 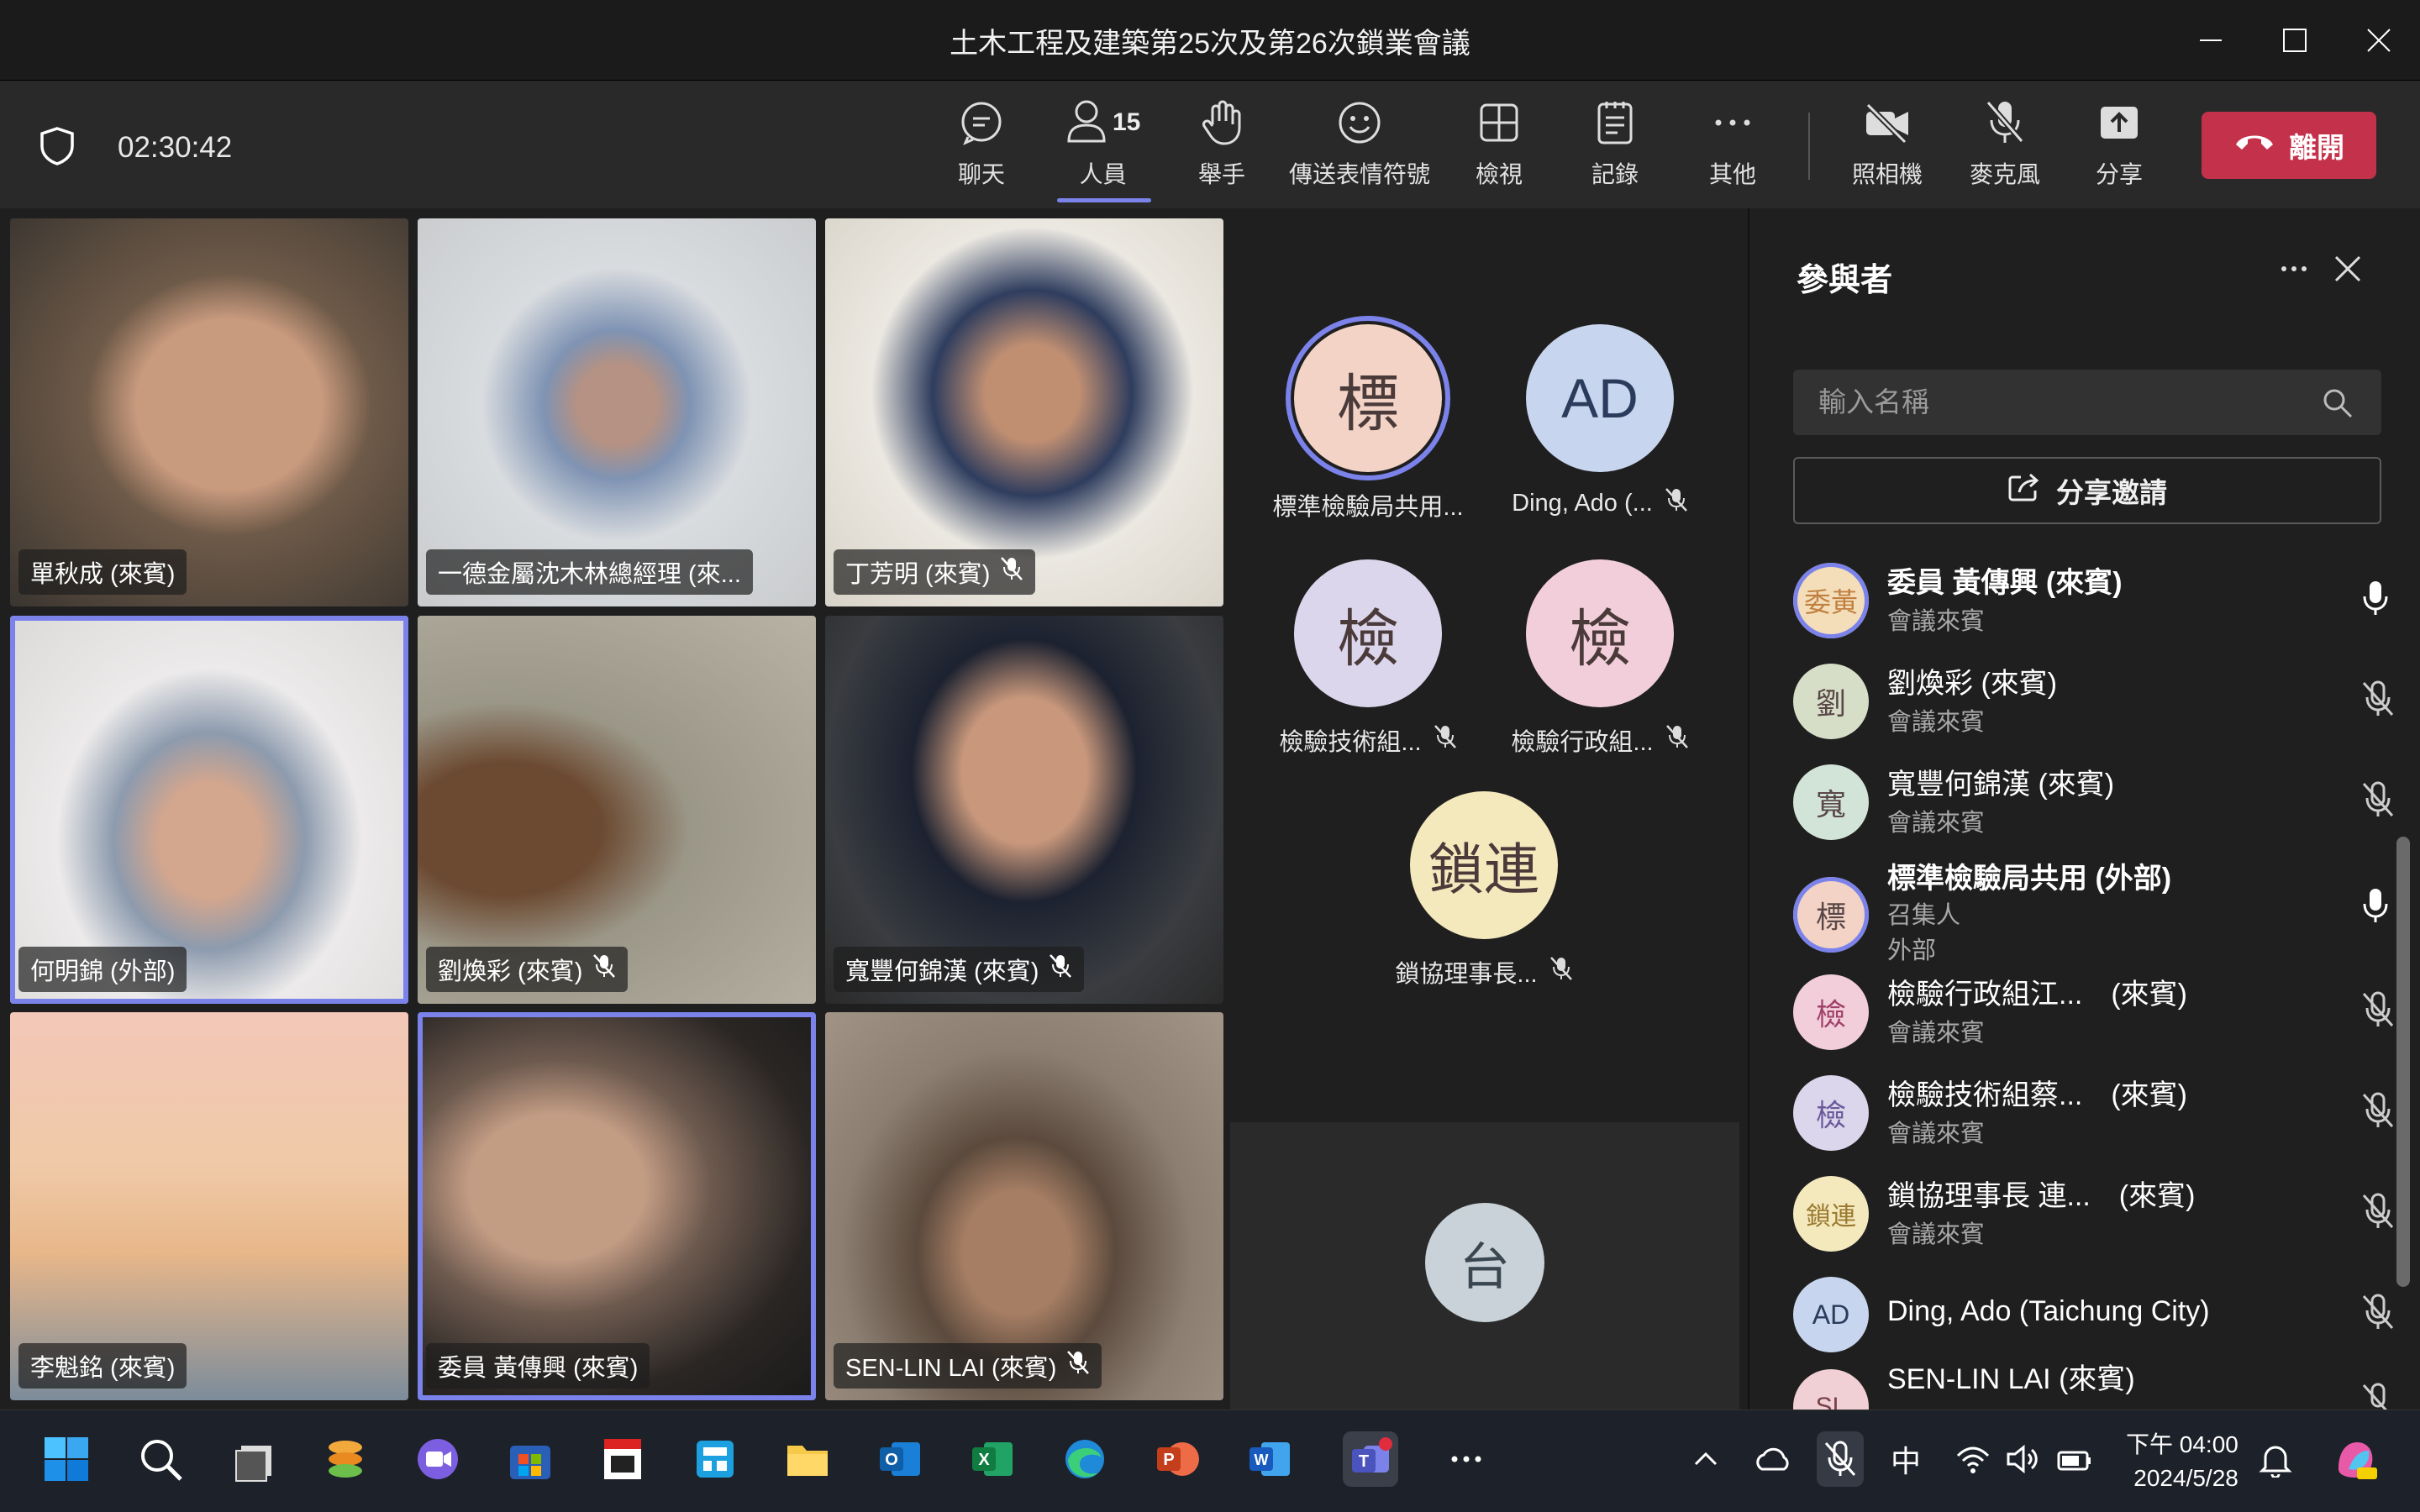 What do you see at coordinates (622, 1459) in the screenshot?
I see `database-app-icon` at bounding box center [622, 1459].